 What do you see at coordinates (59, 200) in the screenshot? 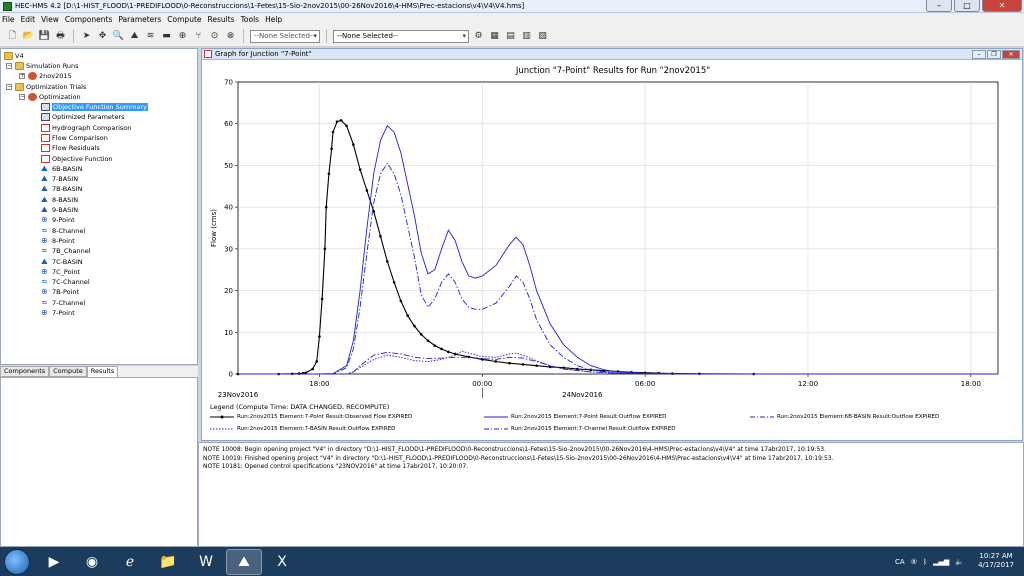
I see `tree-item: ⛰ 8-BASIN` at bounding box center [59, 200].